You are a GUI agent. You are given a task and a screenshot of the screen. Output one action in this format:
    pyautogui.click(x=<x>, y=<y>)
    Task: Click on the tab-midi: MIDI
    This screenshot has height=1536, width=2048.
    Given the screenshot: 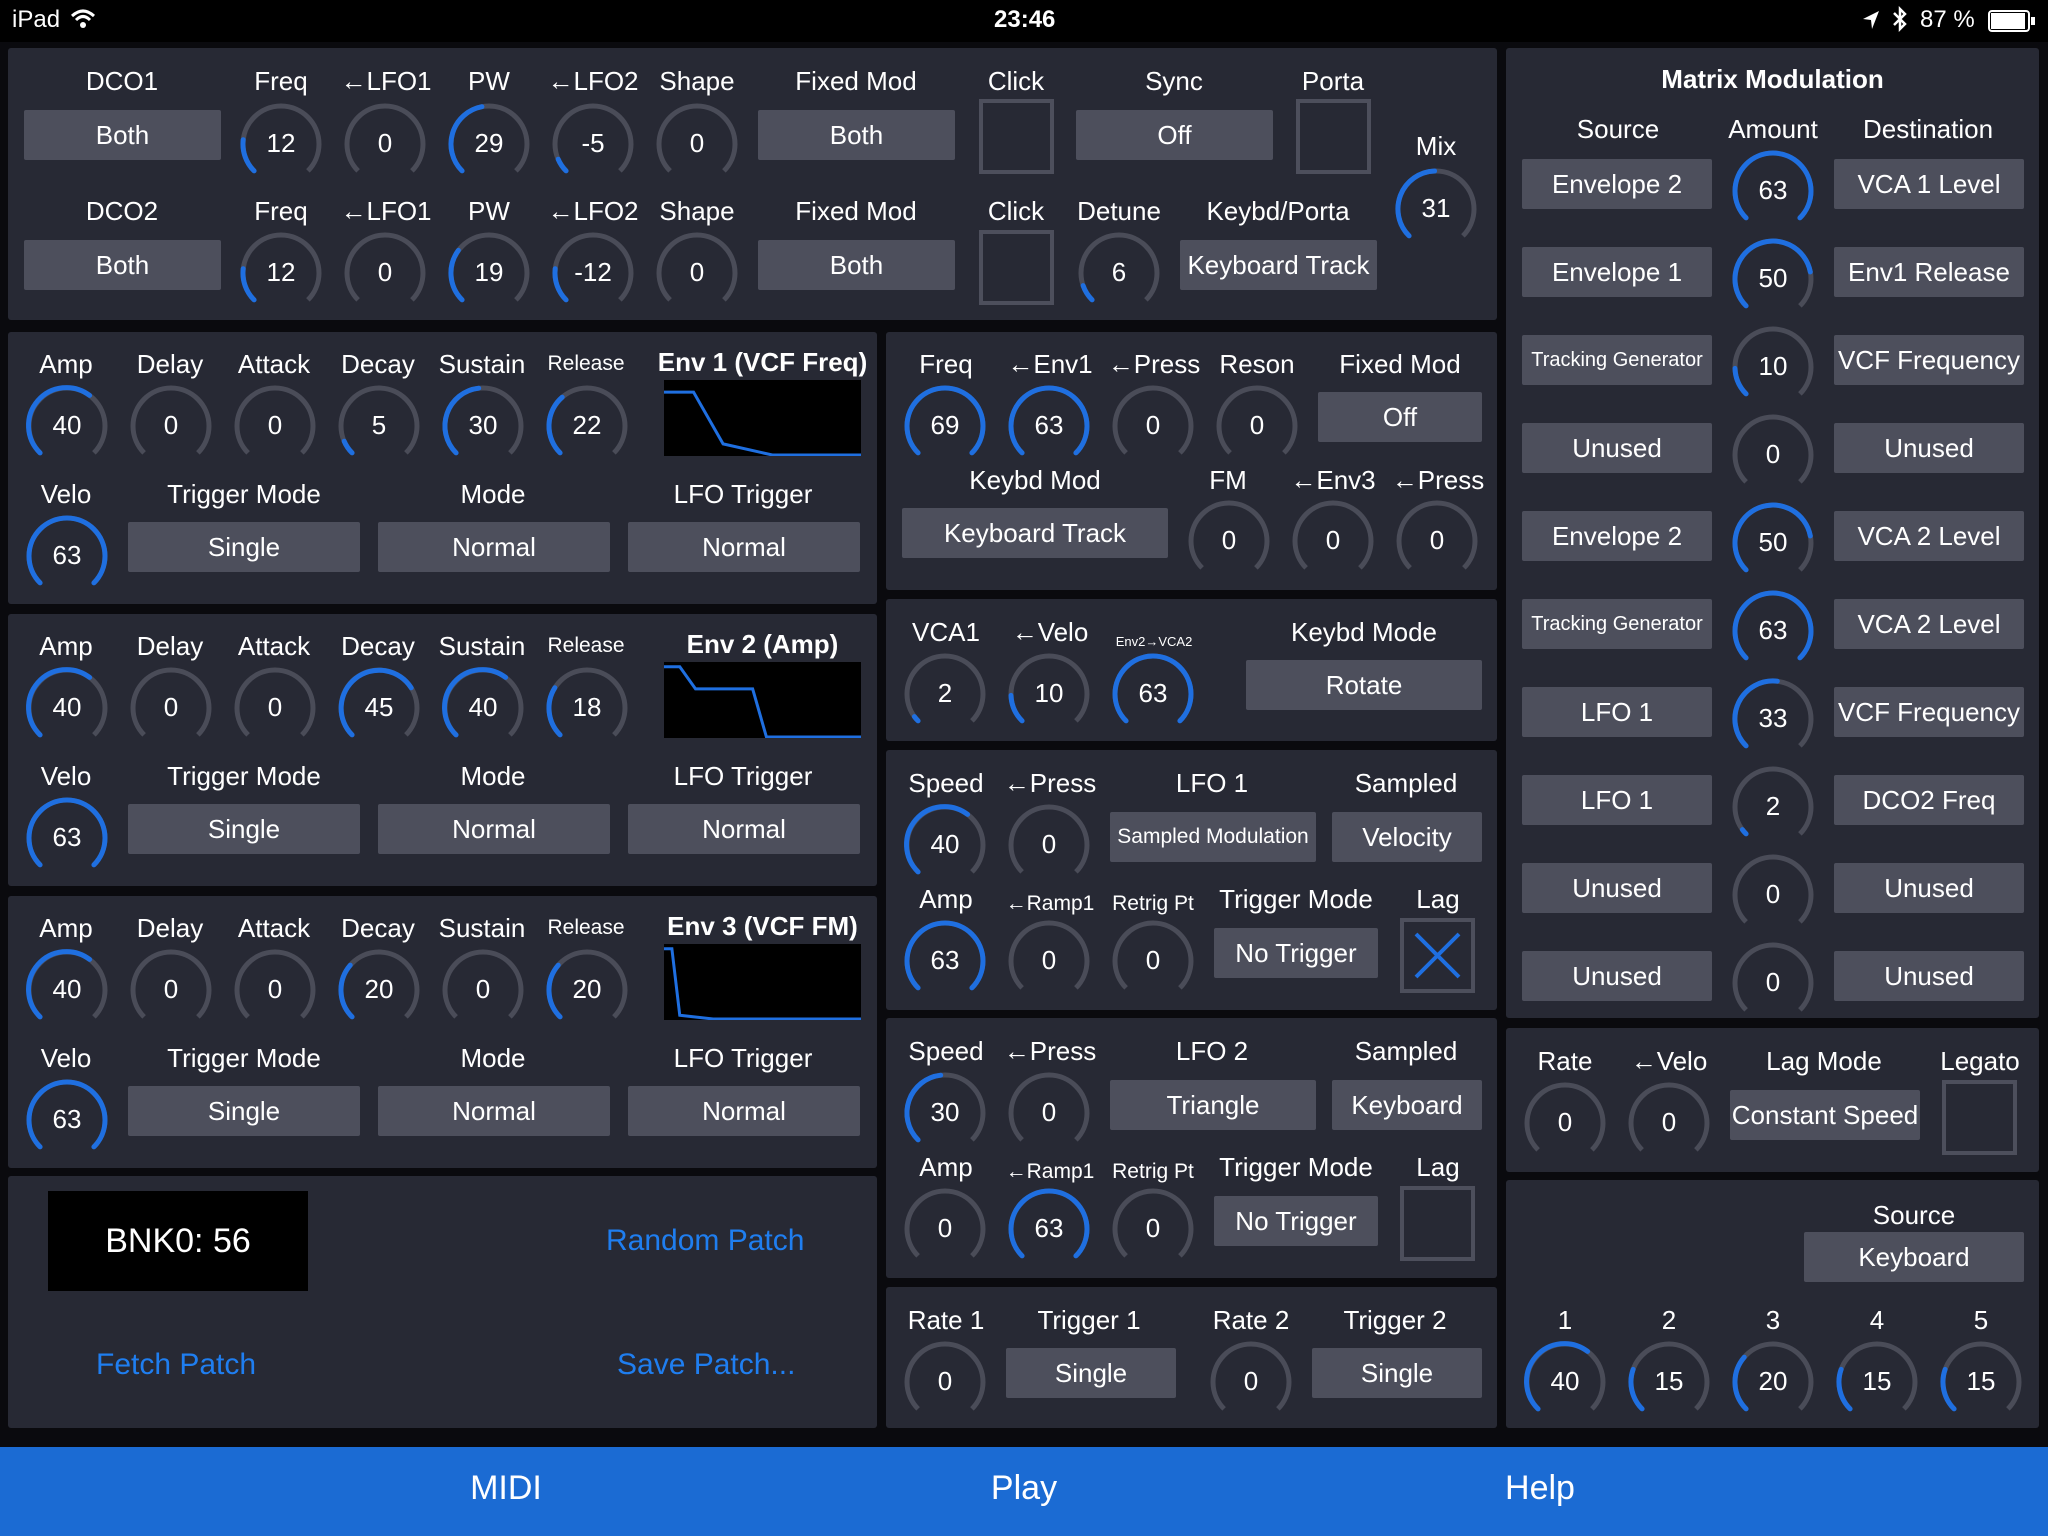 What is the action you would take?
    pyautogui.click(x=506, y=1488)
    